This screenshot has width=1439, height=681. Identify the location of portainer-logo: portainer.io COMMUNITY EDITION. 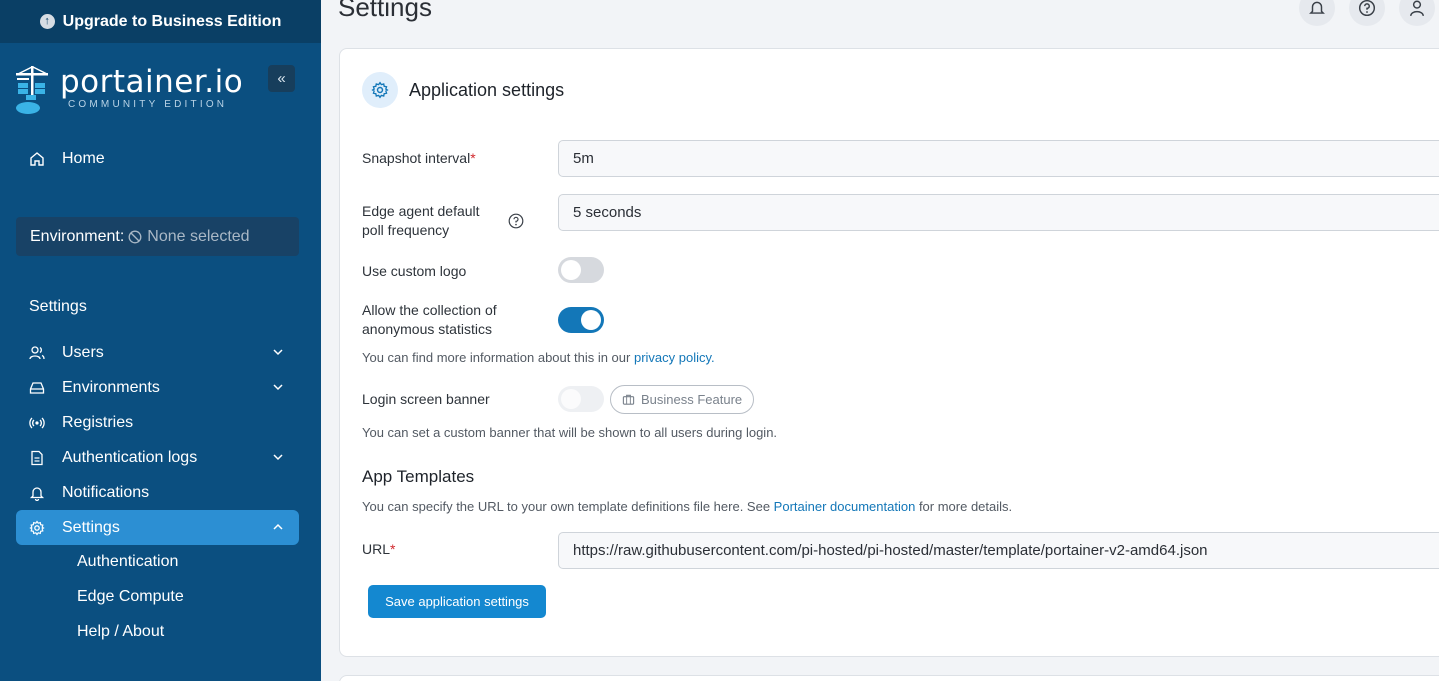
(128, 90).